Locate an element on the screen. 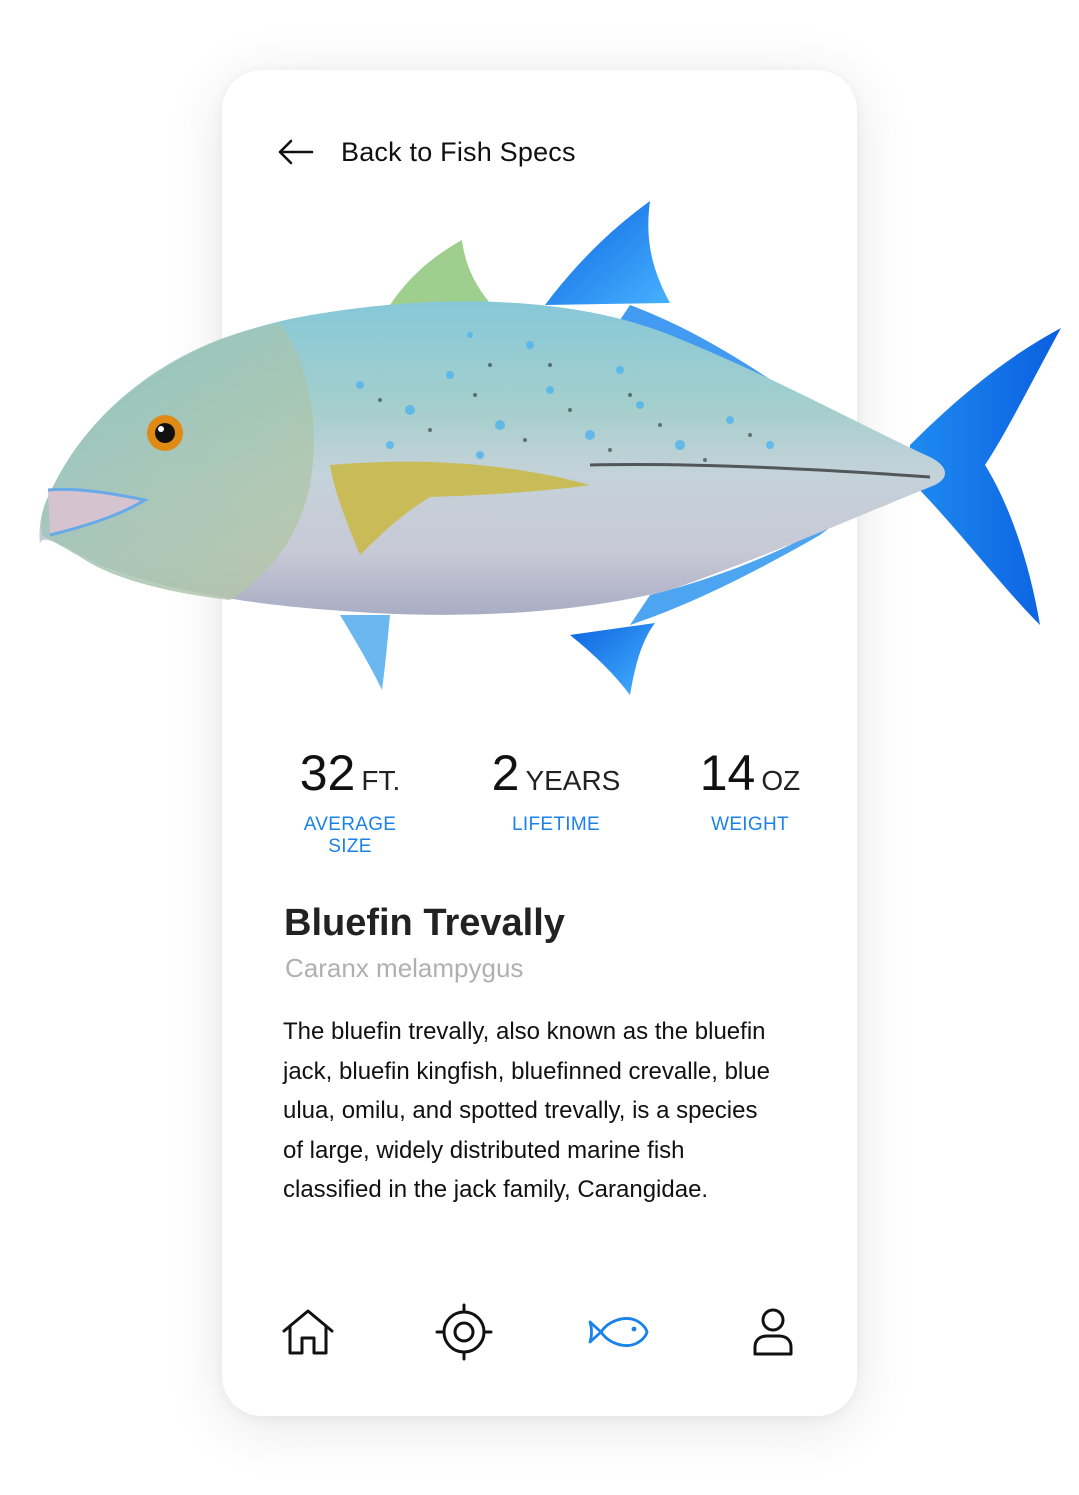 This screenshot has width=1079, height=1495. nav-profile is located at coordinates (773, 1332).